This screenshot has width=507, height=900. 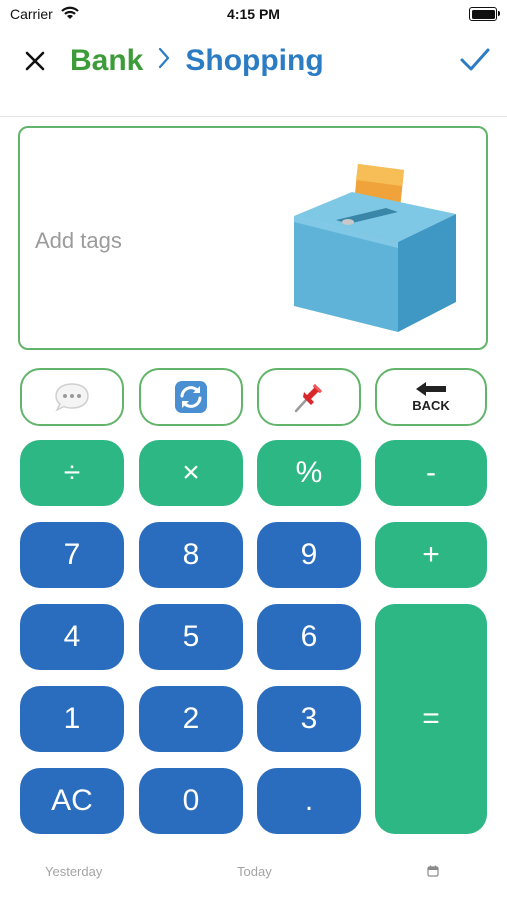 I want to click on calendar-icon, so click(x=433, y=871).